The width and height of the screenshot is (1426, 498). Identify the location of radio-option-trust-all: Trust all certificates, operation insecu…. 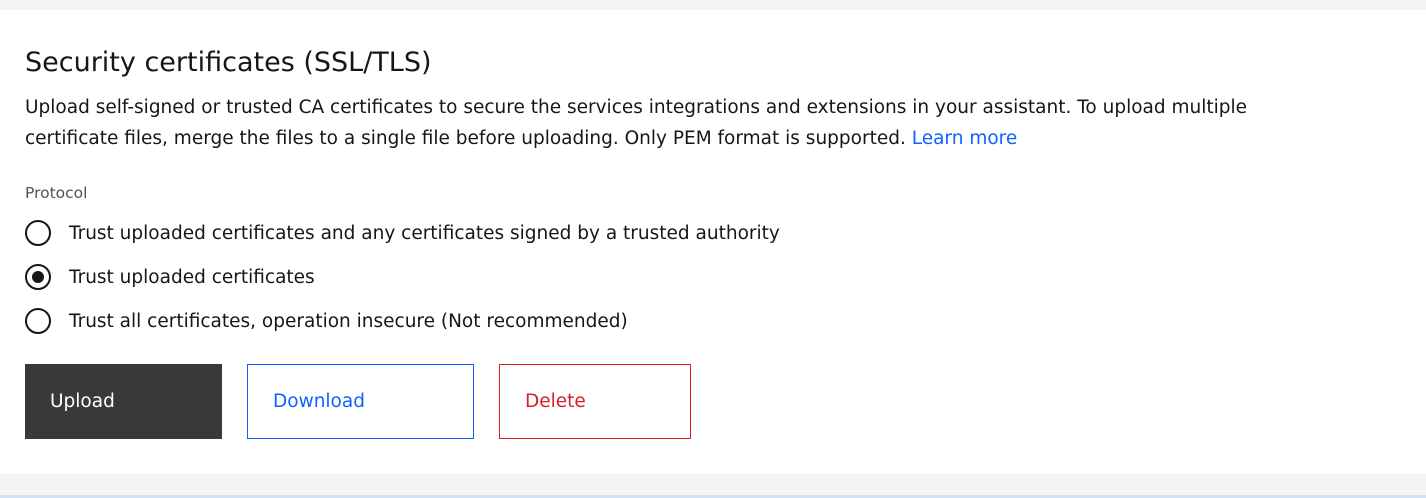
(326, 321).